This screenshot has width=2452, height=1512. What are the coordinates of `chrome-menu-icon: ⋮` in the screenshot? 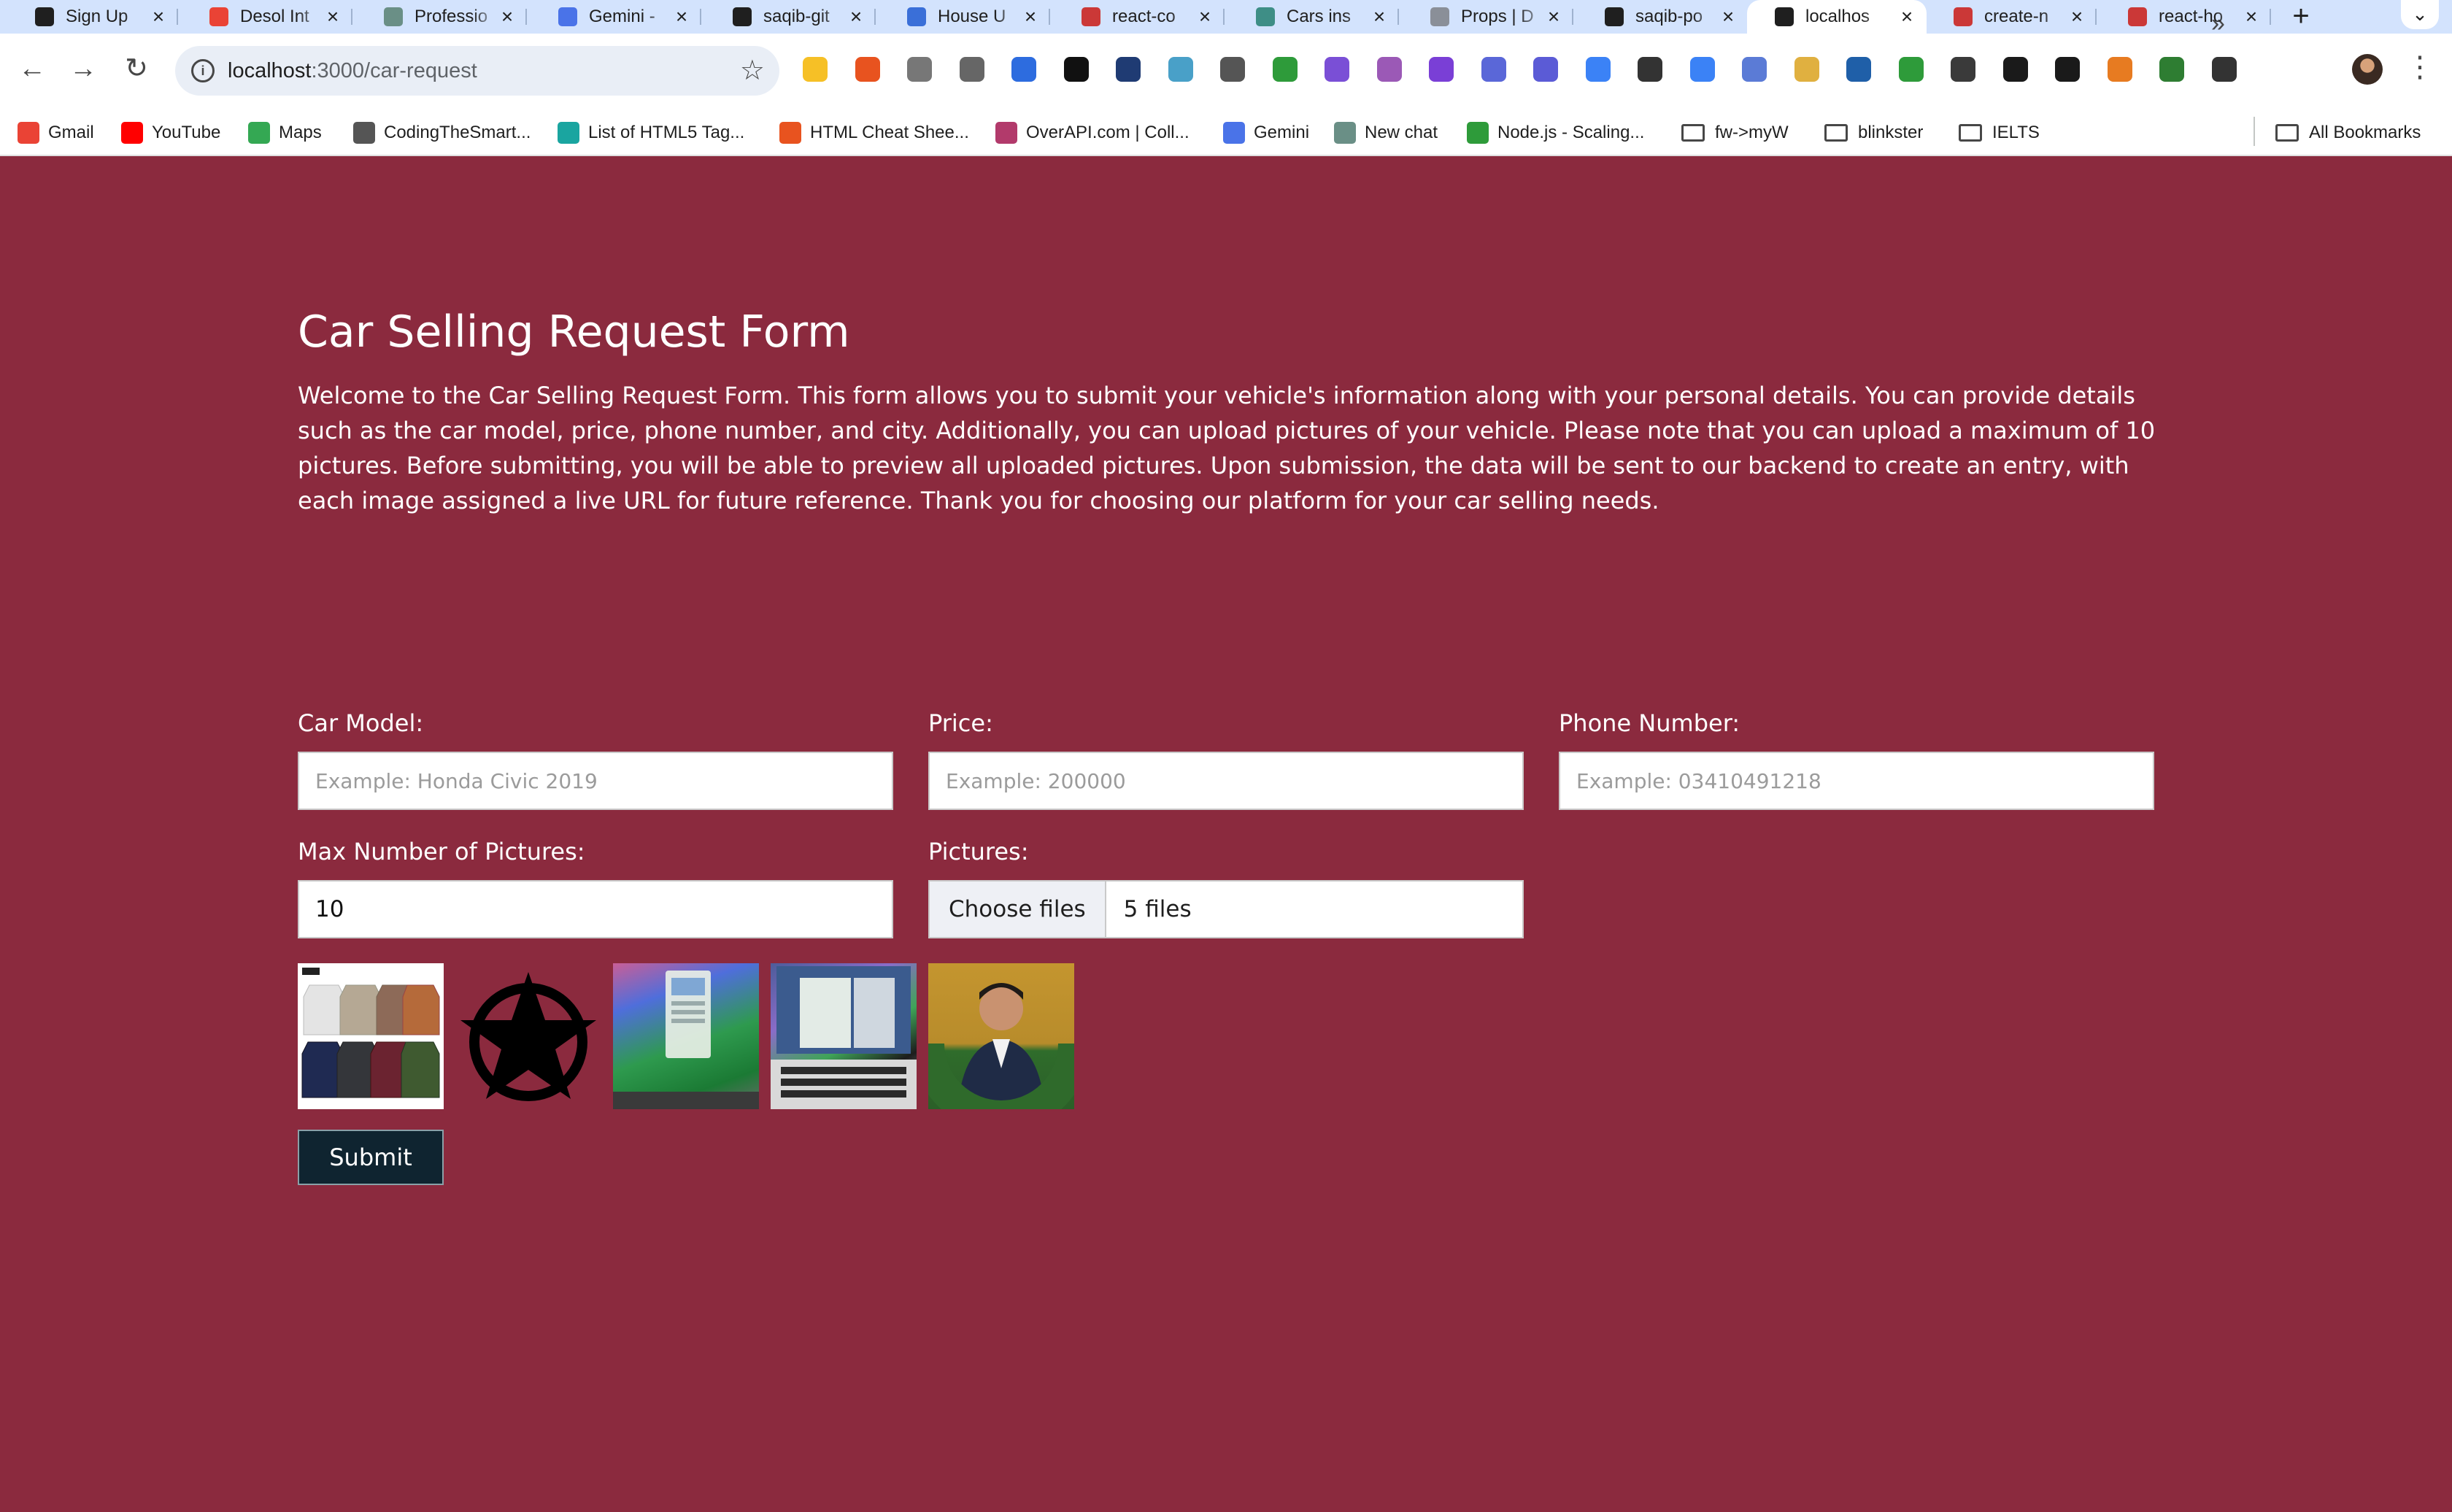 It's located at (2419, 68).